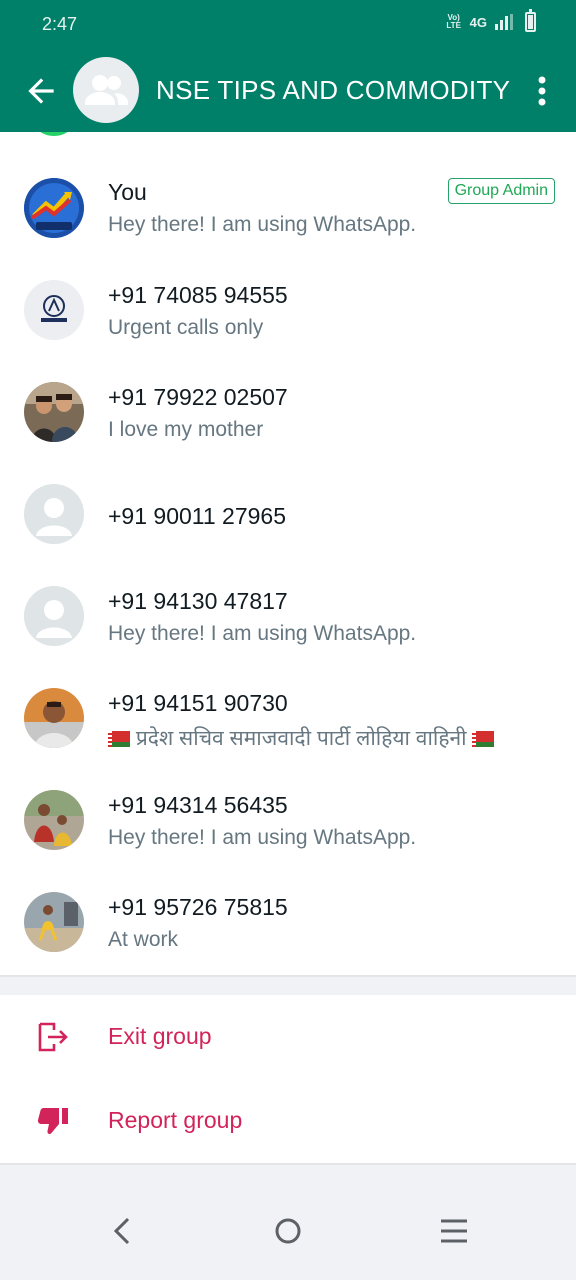  I want to click on app-bar: NSE TIPS AND COMMODITY, so click(288, 91).